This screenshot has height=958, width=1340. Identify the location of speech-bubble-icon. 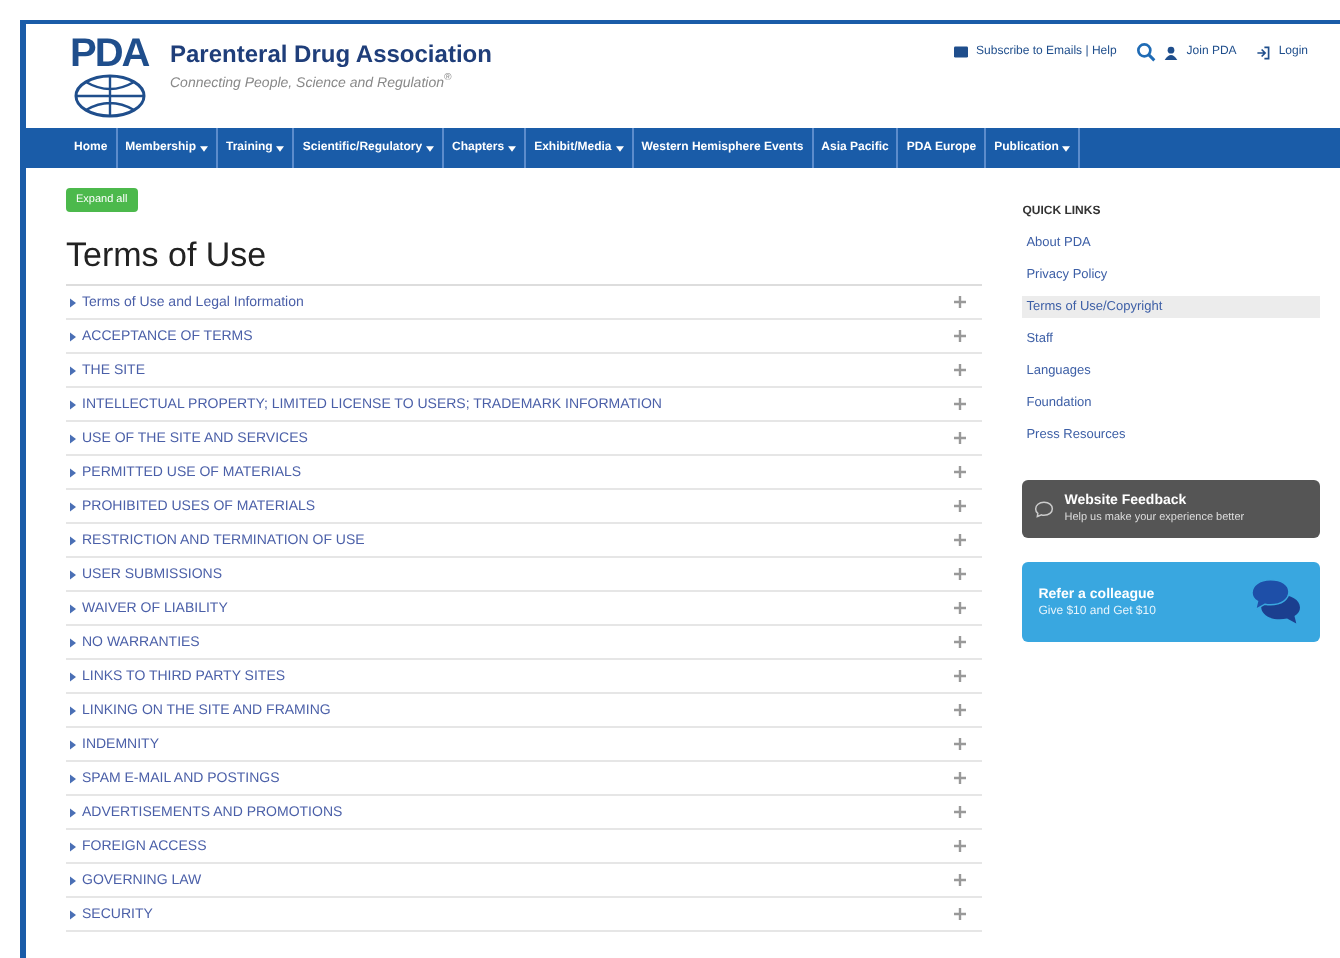
(1044, 509).